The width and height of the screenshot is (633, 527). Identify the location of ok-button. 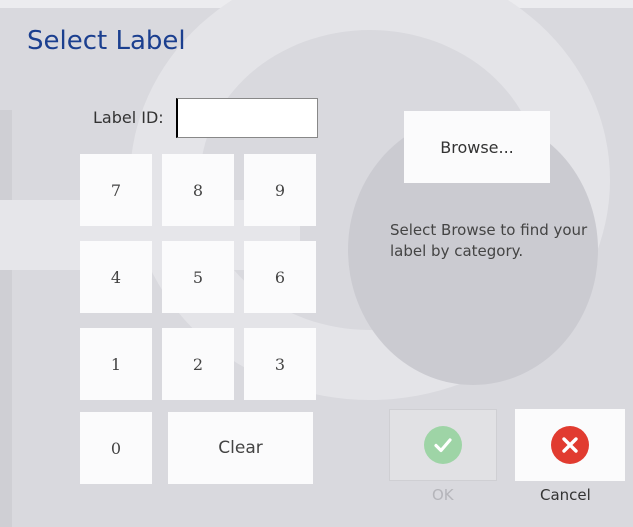
(443, 445).